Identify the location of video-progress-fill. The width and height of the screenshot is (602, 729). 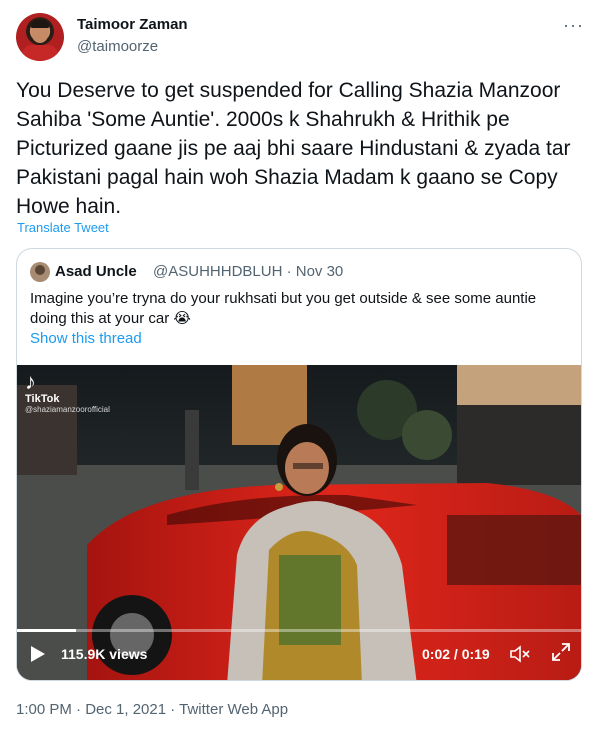
(47, 630).